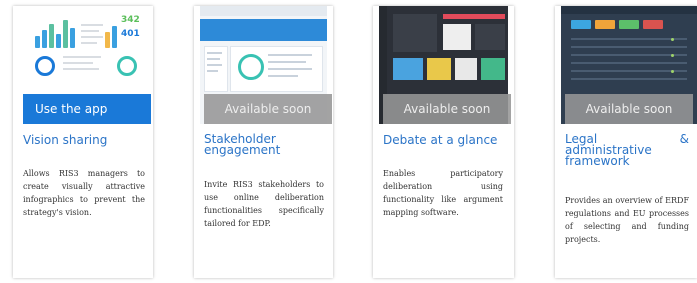 This screenshot has height=283, width=697. I want to click on header-bar, so click(263, 11).